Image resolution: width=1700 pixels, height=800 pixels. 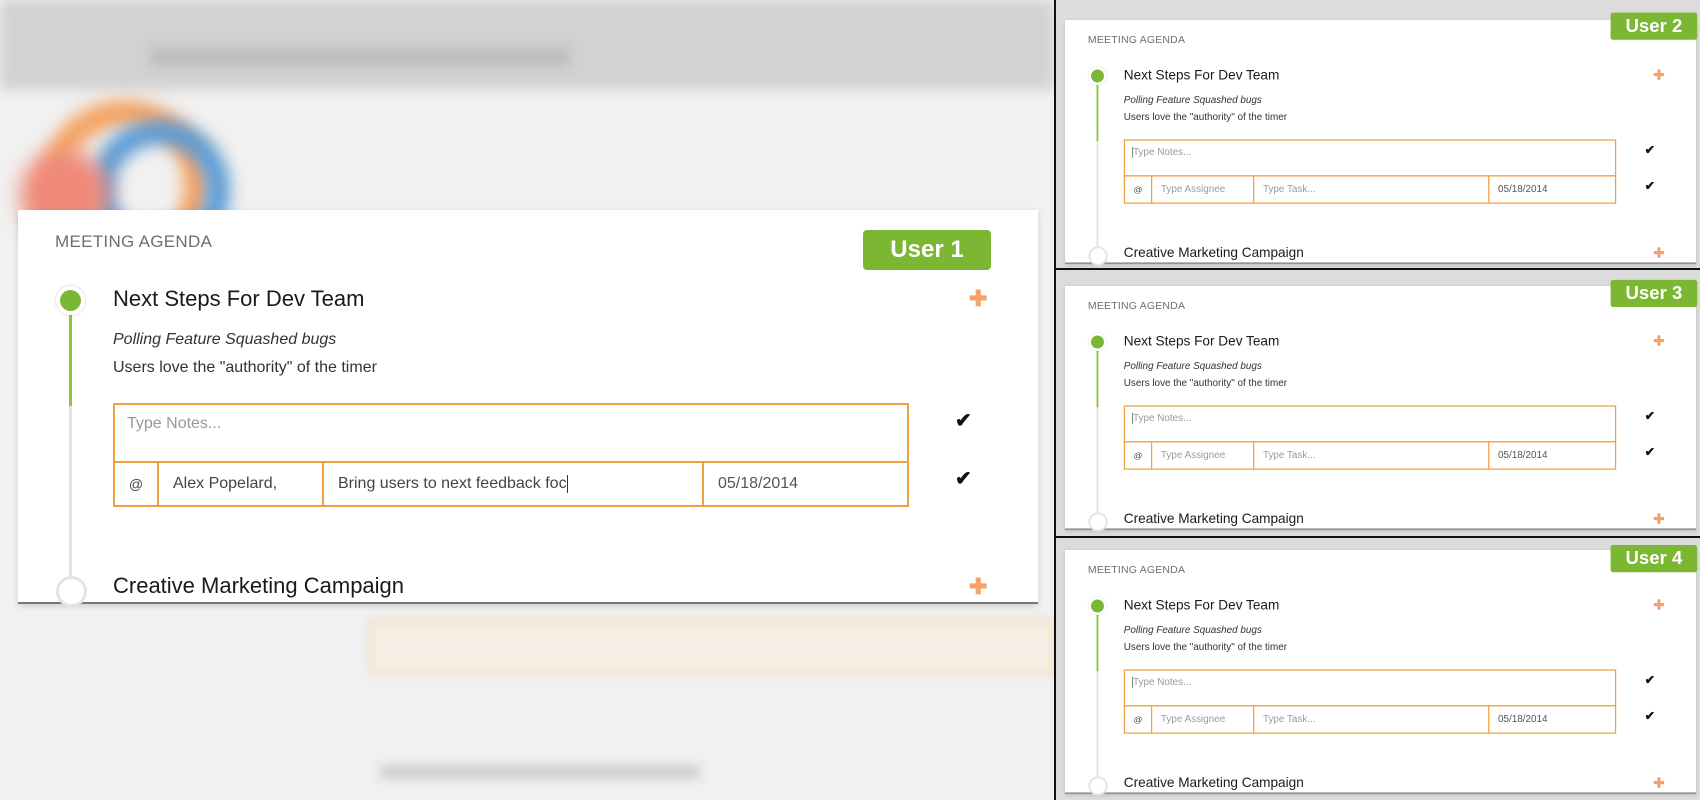 What do you see at coordinates (567, 483) in the screenshot?
I see `text-cursor` at bounding box center [567, 483].